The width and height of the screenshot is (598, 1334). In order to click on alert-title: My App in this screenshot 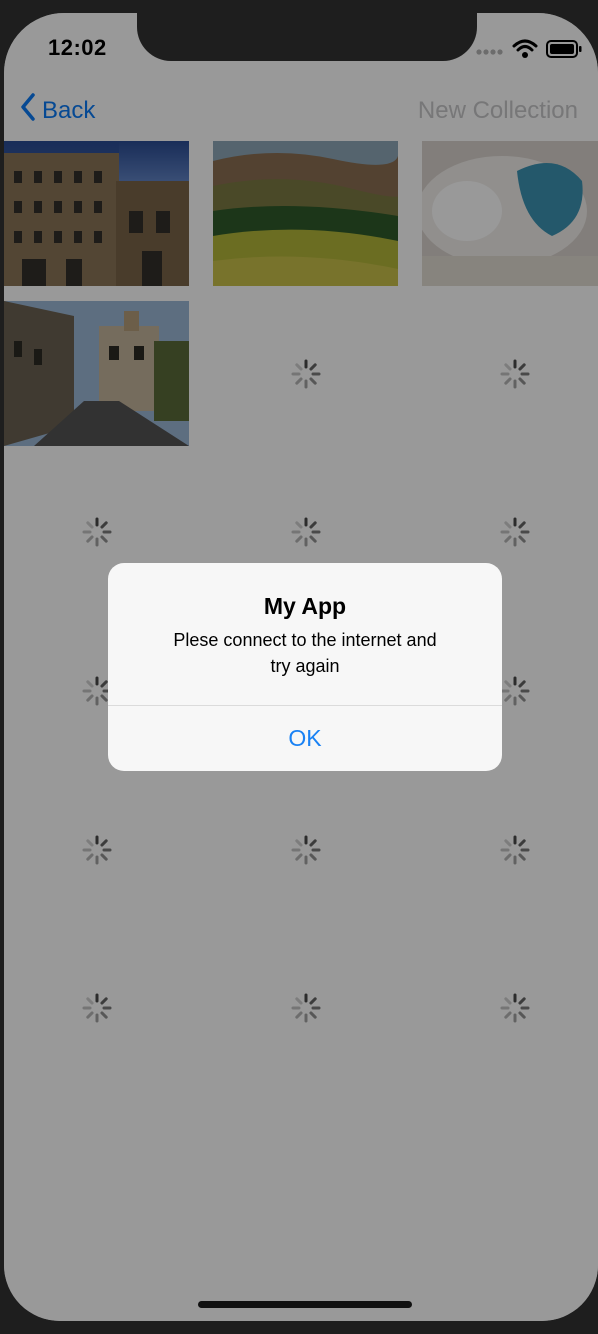, I will do `click(305, 606)`.